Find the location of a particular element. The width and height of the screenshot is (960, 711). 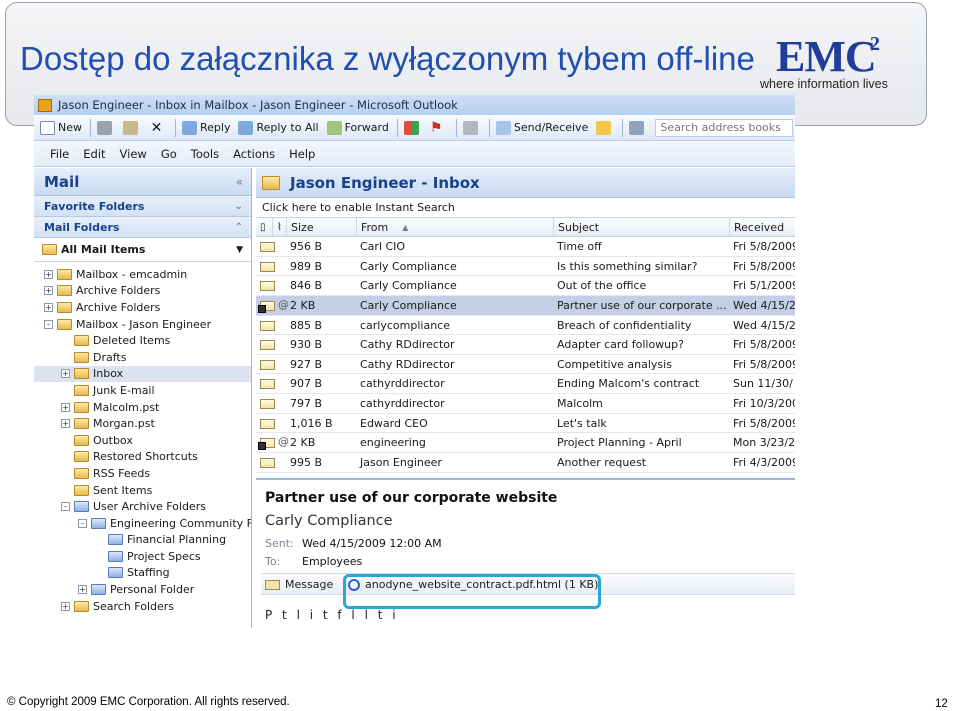

menu-file: File is located at coordinates (59, 154).